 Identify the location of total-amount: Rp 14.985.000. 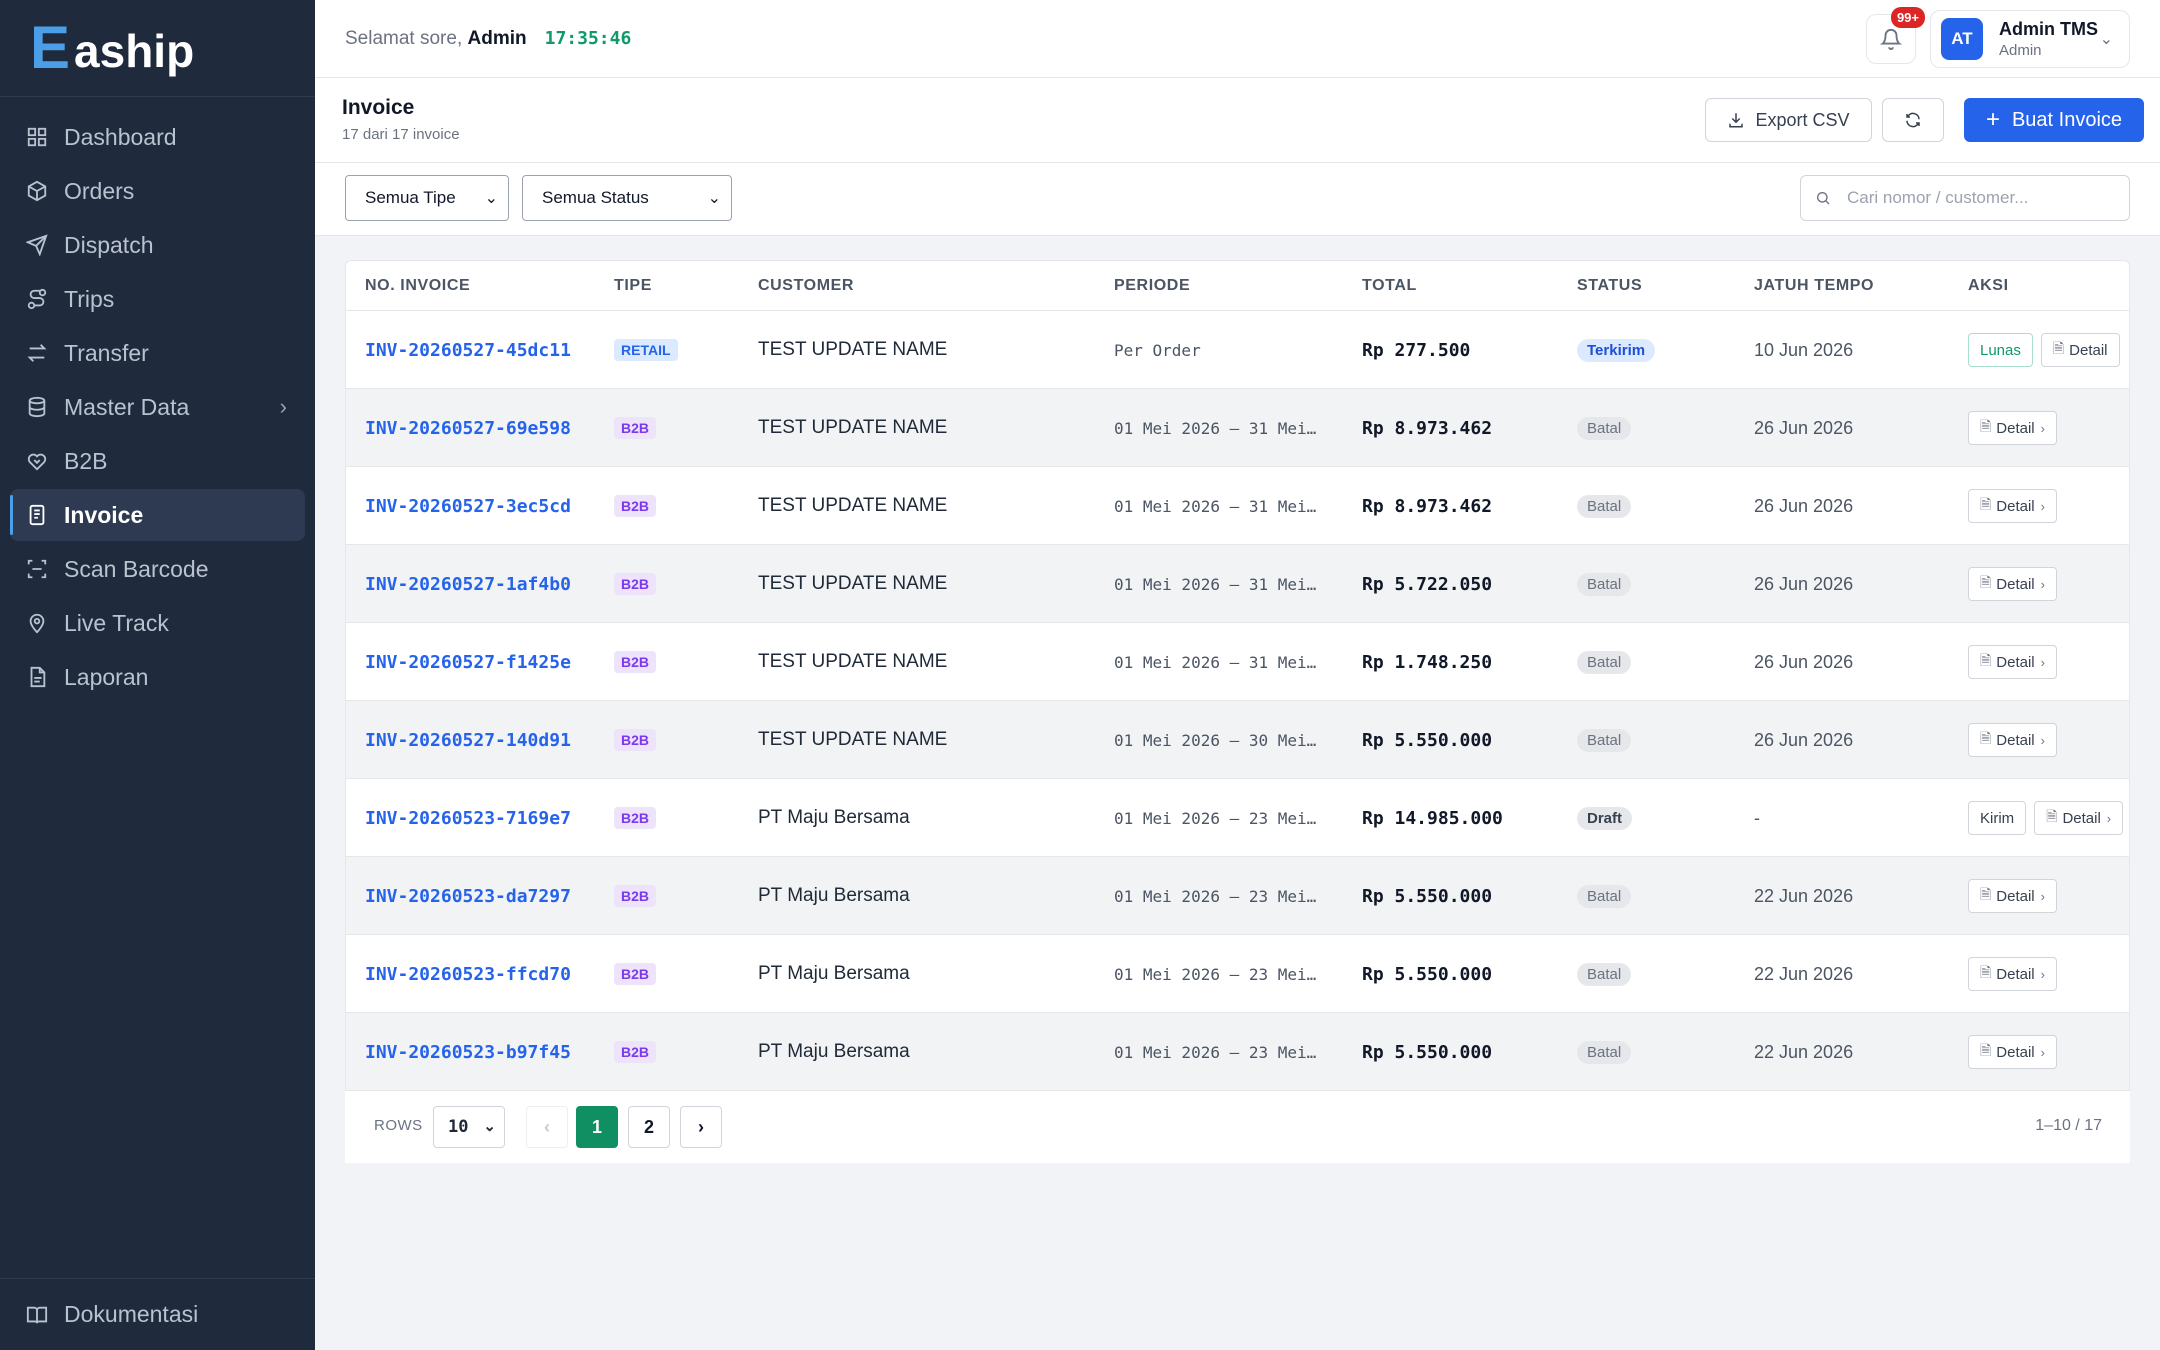
(1432, 818).